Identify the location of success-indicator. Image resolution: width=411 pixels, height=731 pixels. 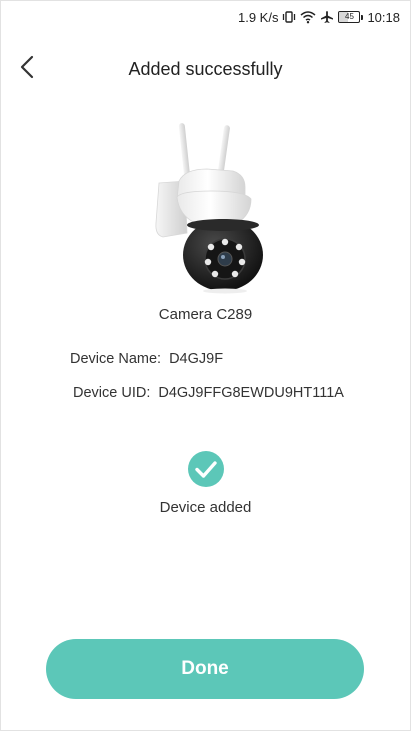
(205, 471).